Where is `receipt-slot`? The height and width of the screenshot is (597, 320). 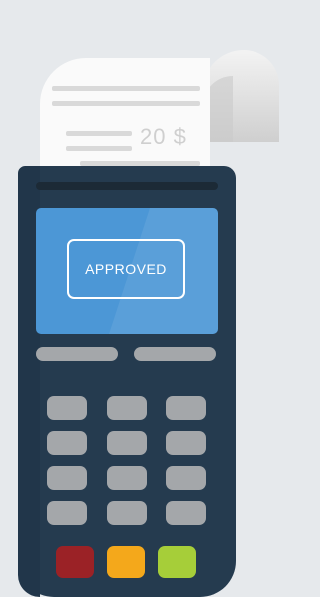 receipt-slot is located at coordinates (127, 186).